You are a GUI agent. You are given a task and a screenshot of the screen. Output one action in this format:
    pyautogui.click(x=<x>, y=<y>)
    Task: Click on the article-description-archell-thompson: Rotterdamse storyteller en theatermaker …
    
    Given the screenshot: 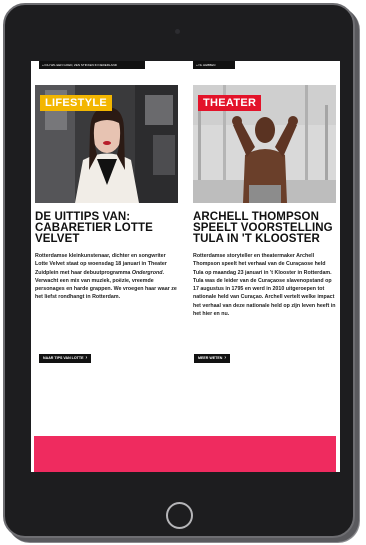 What is the action you would take?
    pyautogui.click(x=264, y=285)
    